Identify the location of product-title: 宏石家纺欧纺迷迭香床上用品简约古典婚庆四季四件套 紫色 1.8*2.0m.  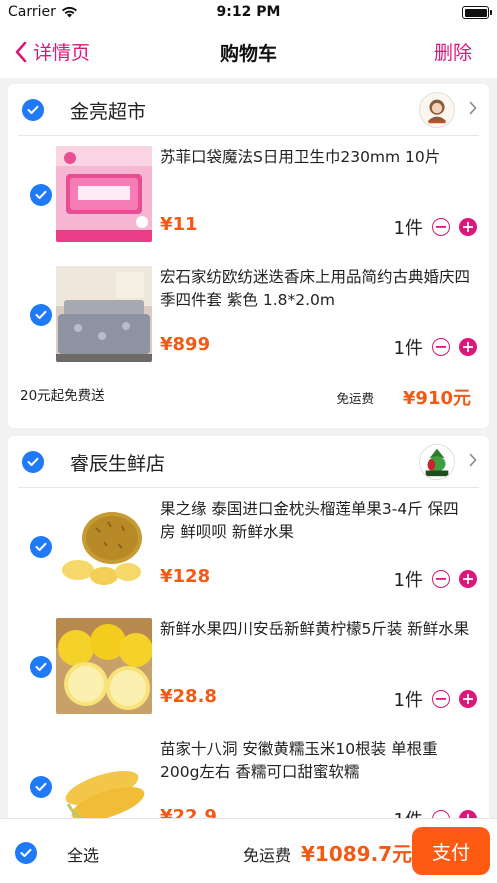
(315, 289).